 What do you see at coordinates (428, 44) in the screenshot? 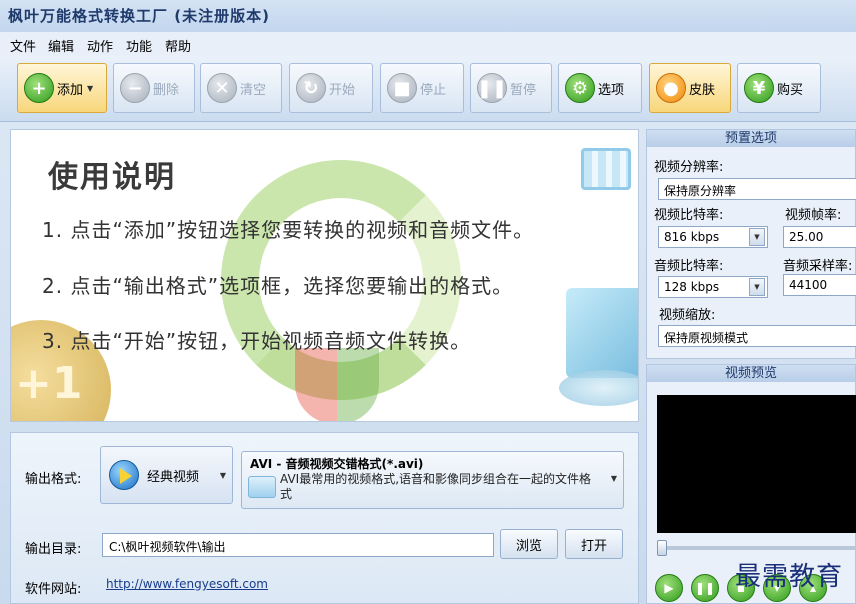
I see `menu-bar: 文件 编辑 动作 功能 帮助` at bounding box center [428, 44].